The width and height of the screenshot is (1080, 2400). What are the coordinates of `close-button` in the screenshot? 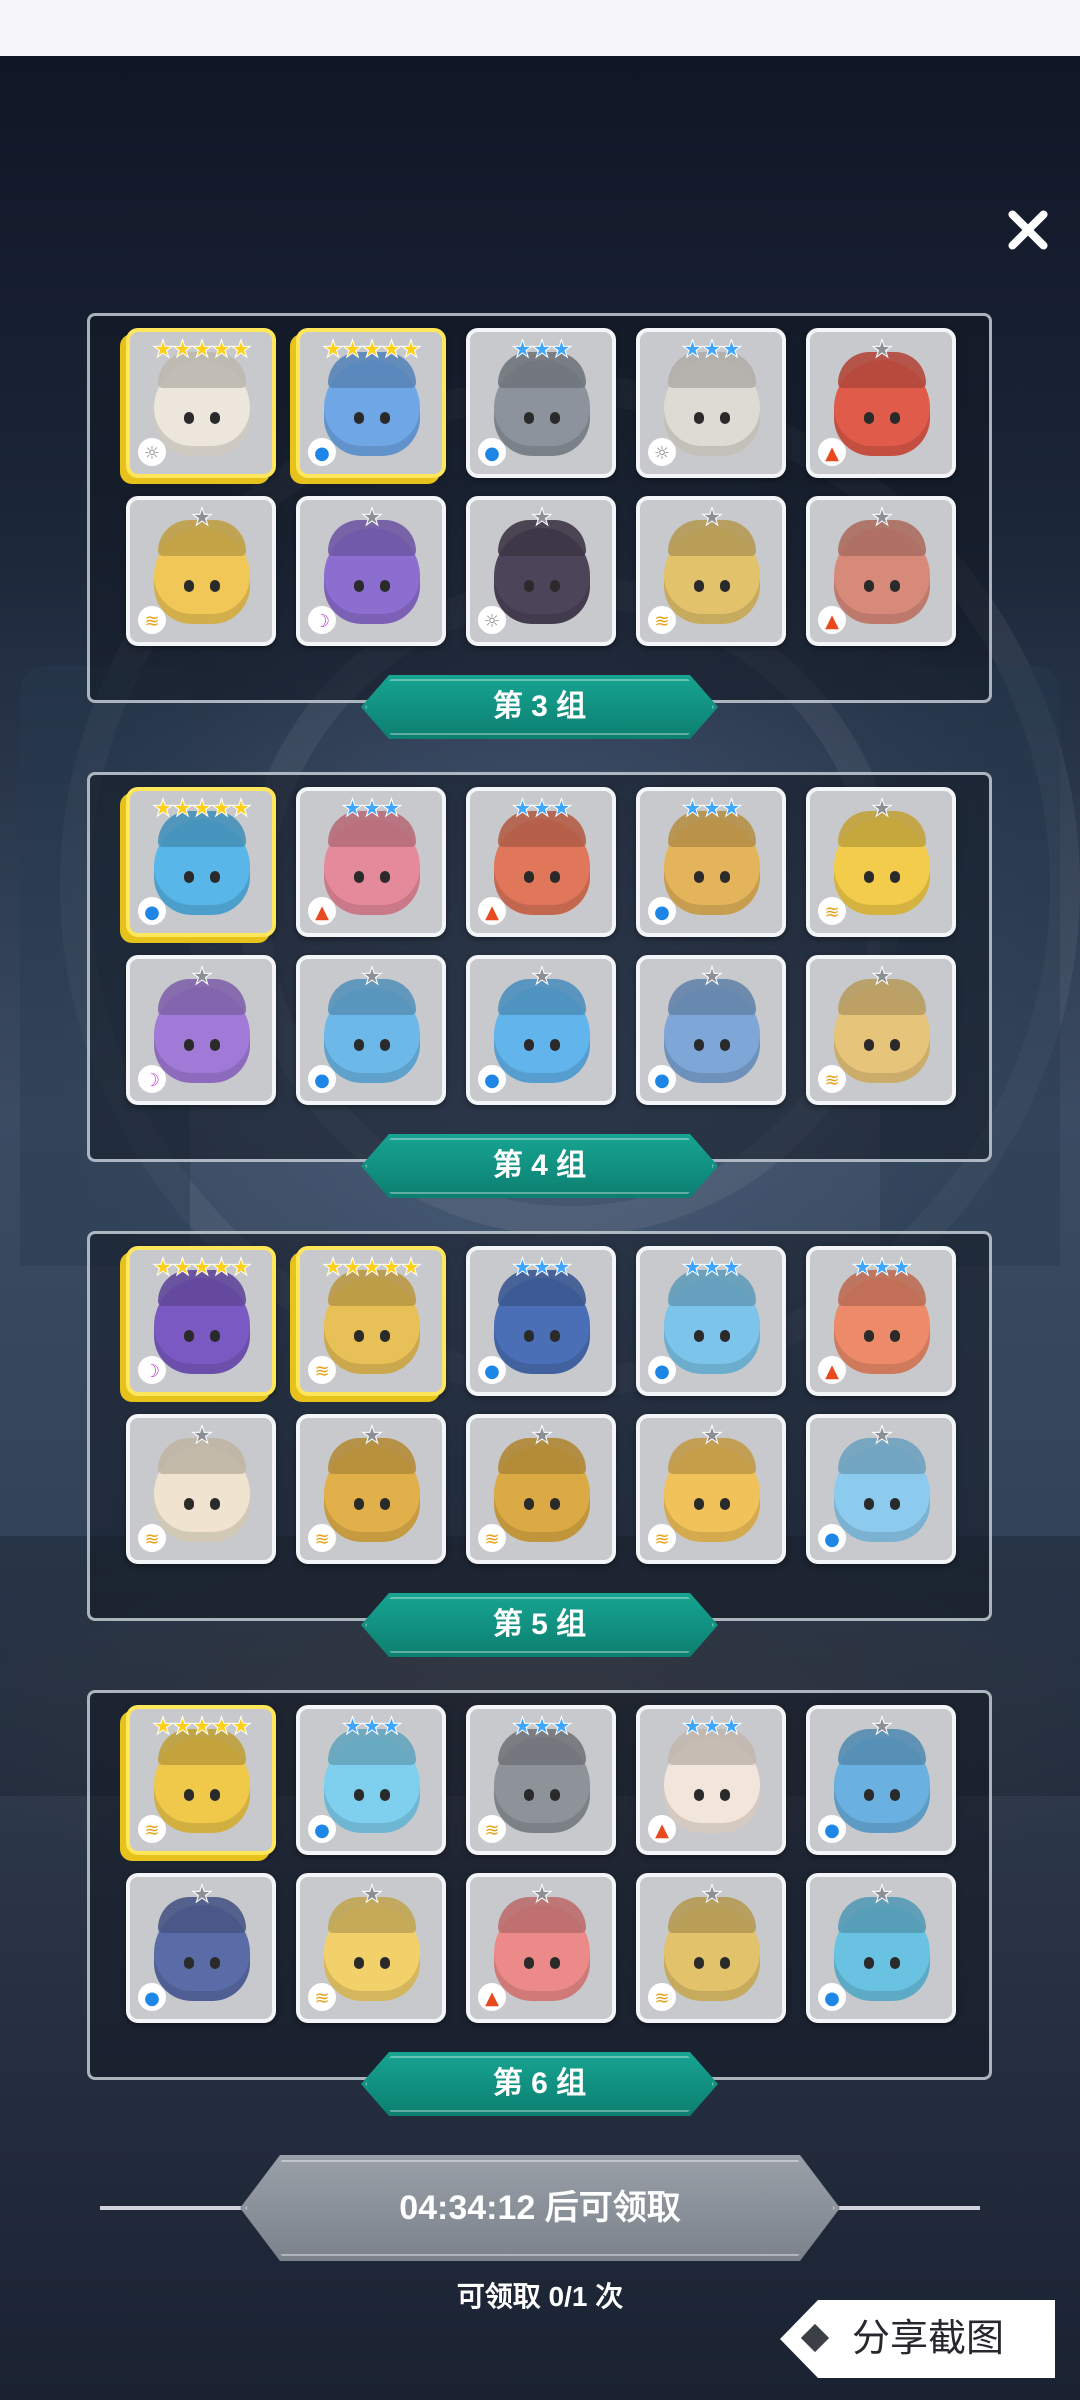 It's located at (1028, 230).